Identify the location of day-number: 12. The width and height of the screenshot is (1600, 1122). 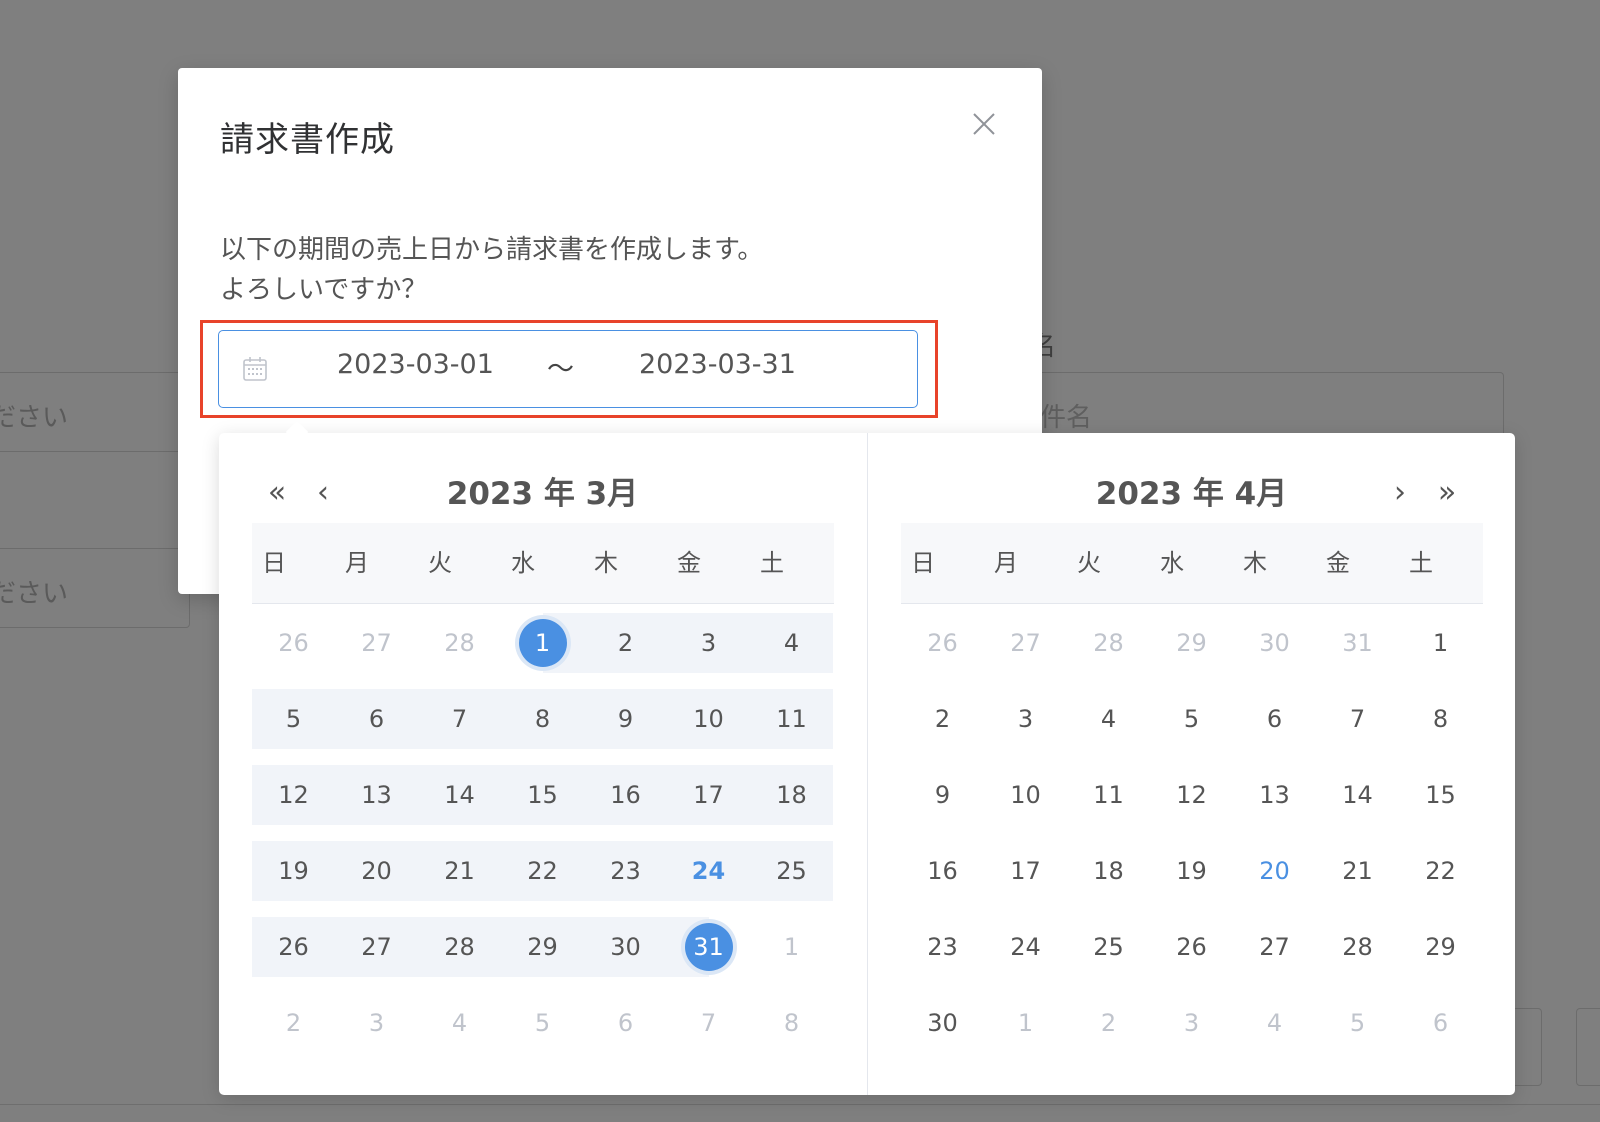
(293, 795).